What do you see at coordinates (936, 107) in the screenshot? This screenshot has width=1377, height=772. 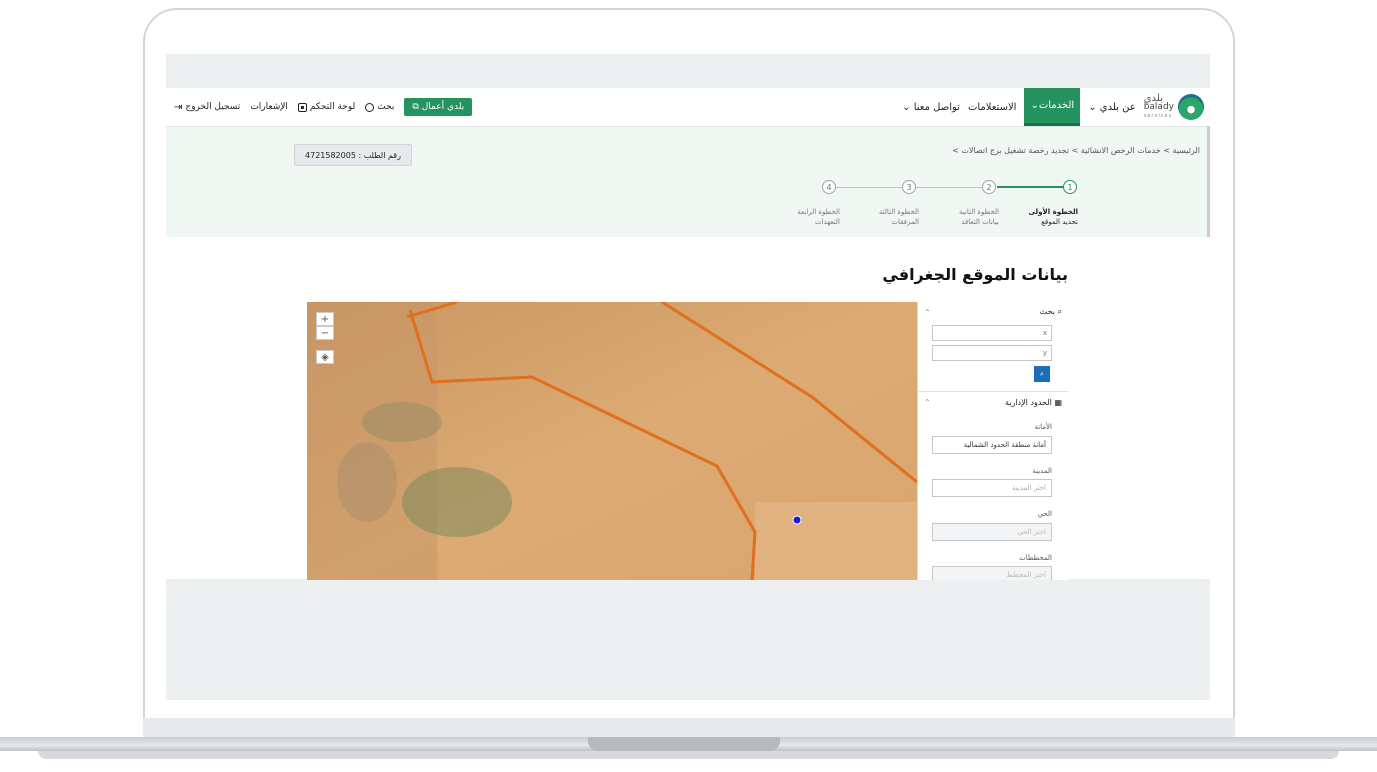 I see `nav-contact-label: تواصل معنا` at bounding box center [936, 107].